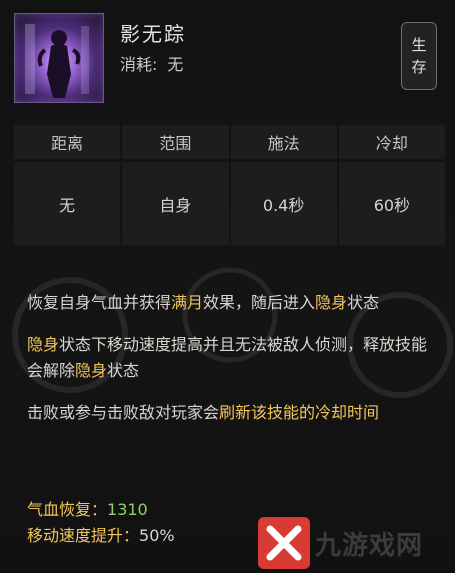 This screenshot has width=455, height=573. Describe the element at coordinates (419, 45) in the screenshot. I see `store-button-label-top: 生` at that location.